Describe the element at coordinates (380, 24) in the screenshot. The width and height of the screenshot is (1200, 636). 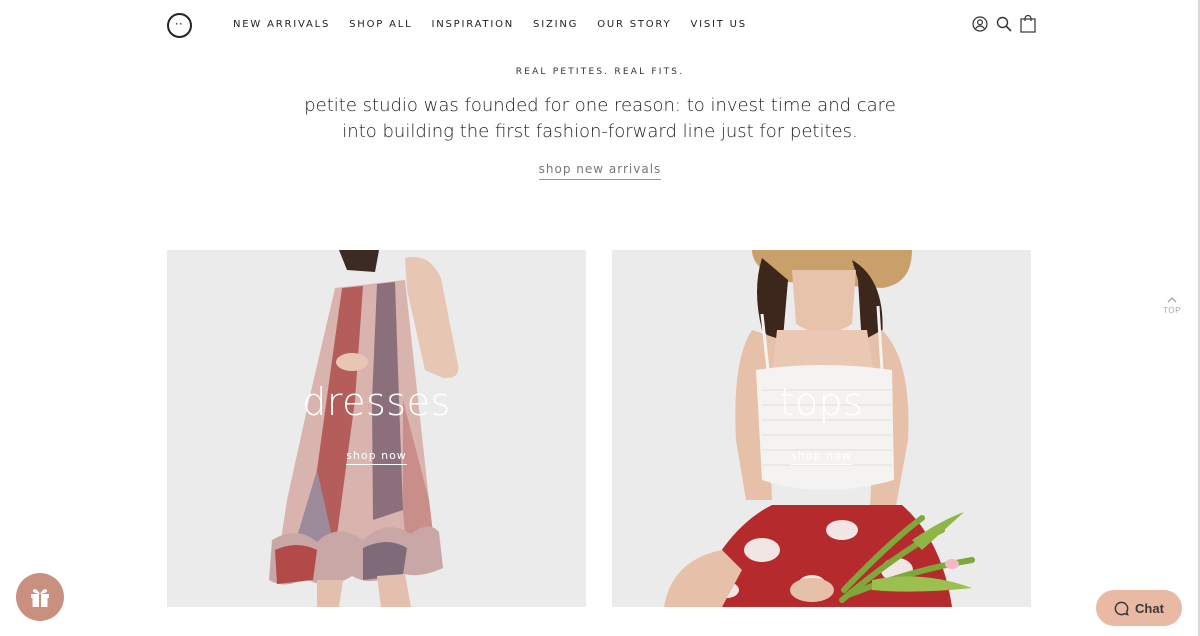
I see `nav-shop-all: SHOP ALL` at that location.